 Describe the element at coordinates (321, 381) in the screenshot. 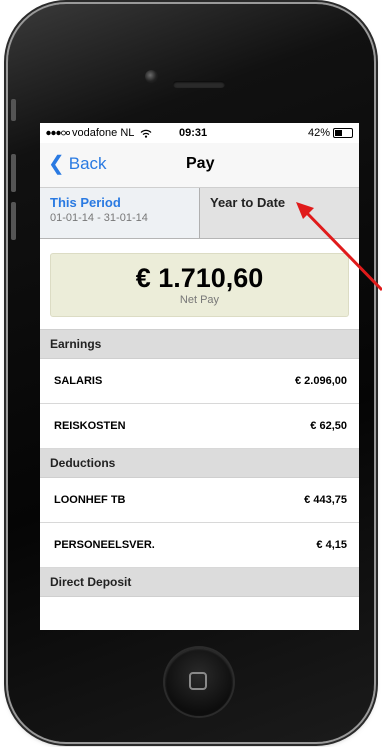

I see `row-value: € 2.096,00` at that location.